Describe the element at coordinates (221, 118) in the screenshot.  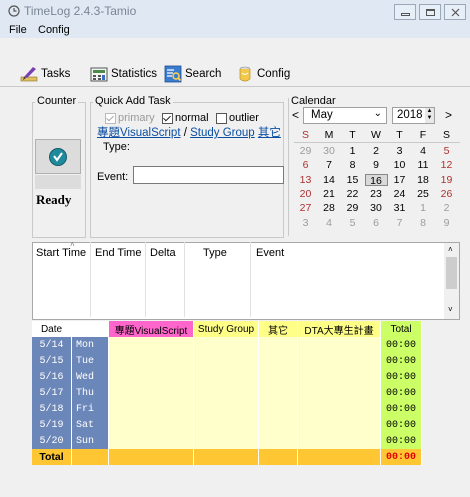
I see `outlier-checkbox` at that location.